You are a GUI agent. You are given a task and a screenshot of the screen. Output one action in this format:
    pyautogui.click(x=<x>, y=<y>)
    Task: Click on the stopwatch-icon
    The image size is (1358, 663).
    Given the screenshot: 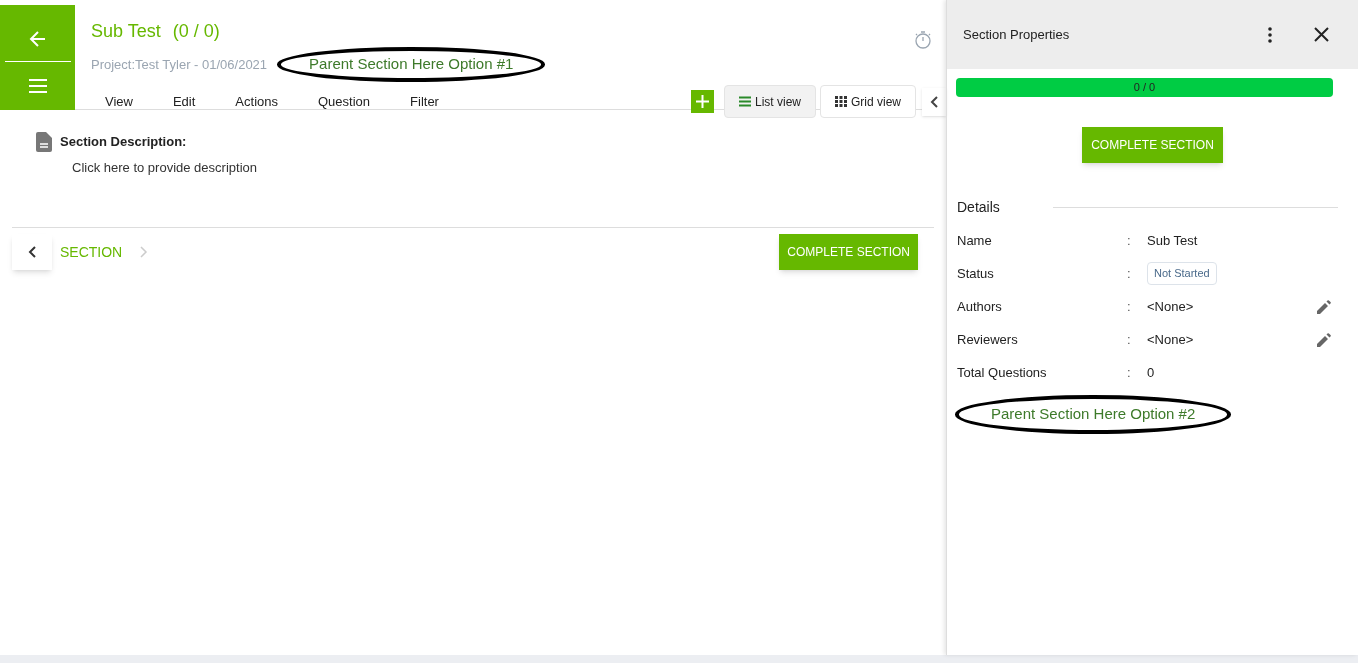 What is the action you would take?
    pyautogui.click(x=923, y=40)
    